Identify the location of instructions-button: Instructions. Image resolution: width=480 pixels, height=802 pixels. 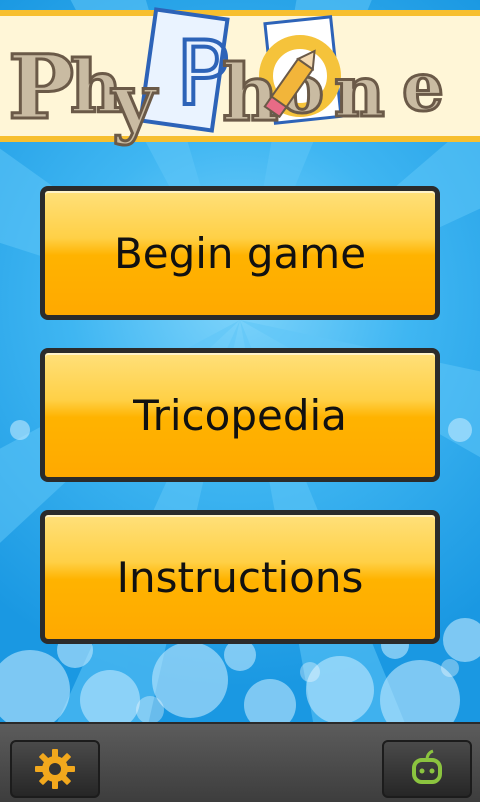
(240, 577).